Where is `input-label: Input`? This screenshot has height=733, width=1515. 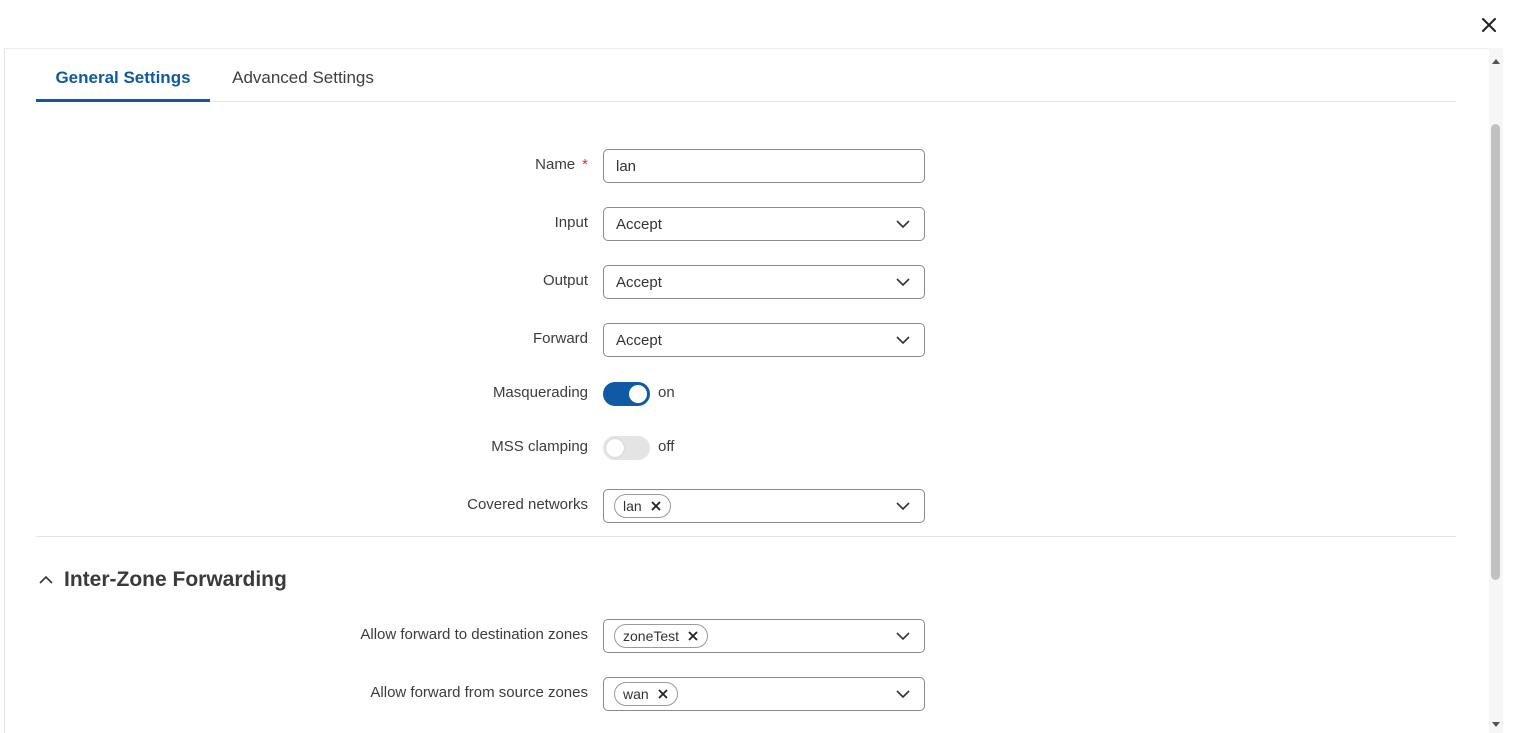 input-label: Input is located at coordinates (571, 222).